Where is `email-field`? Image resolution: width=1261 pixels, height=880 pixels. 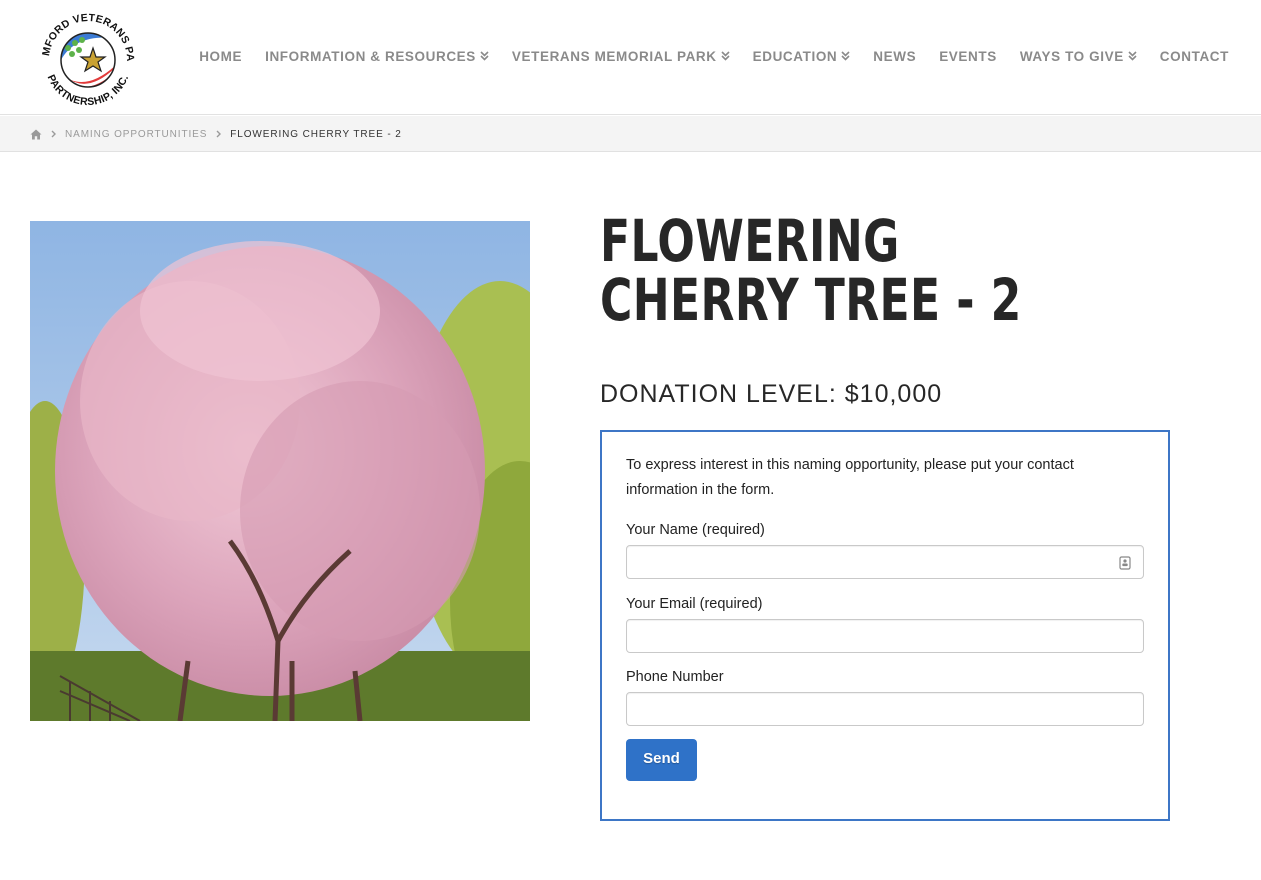
email-field is located at coordinates (885, 636).